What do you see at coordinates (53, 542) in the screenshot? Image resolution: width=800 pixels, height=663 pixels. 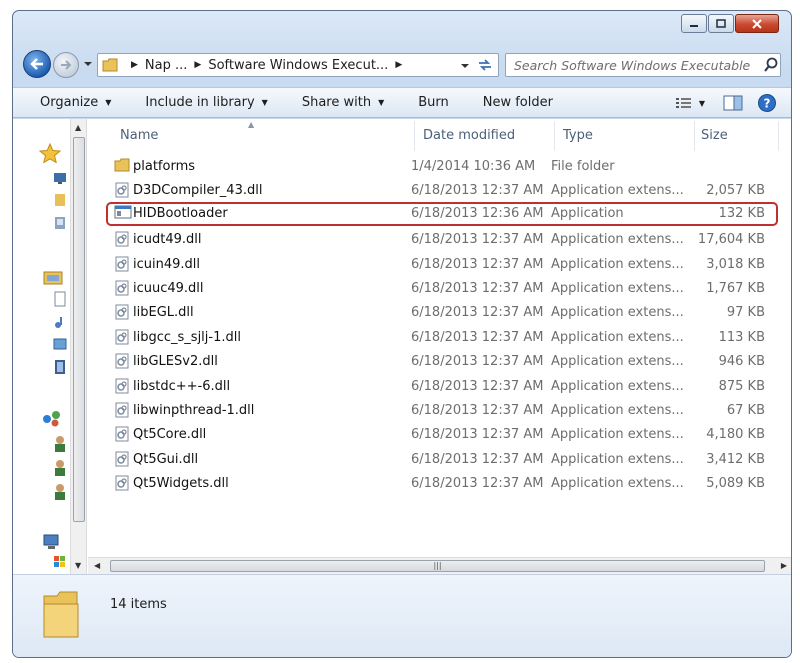 I see `computer-icon` at bounding box center [53, 542].